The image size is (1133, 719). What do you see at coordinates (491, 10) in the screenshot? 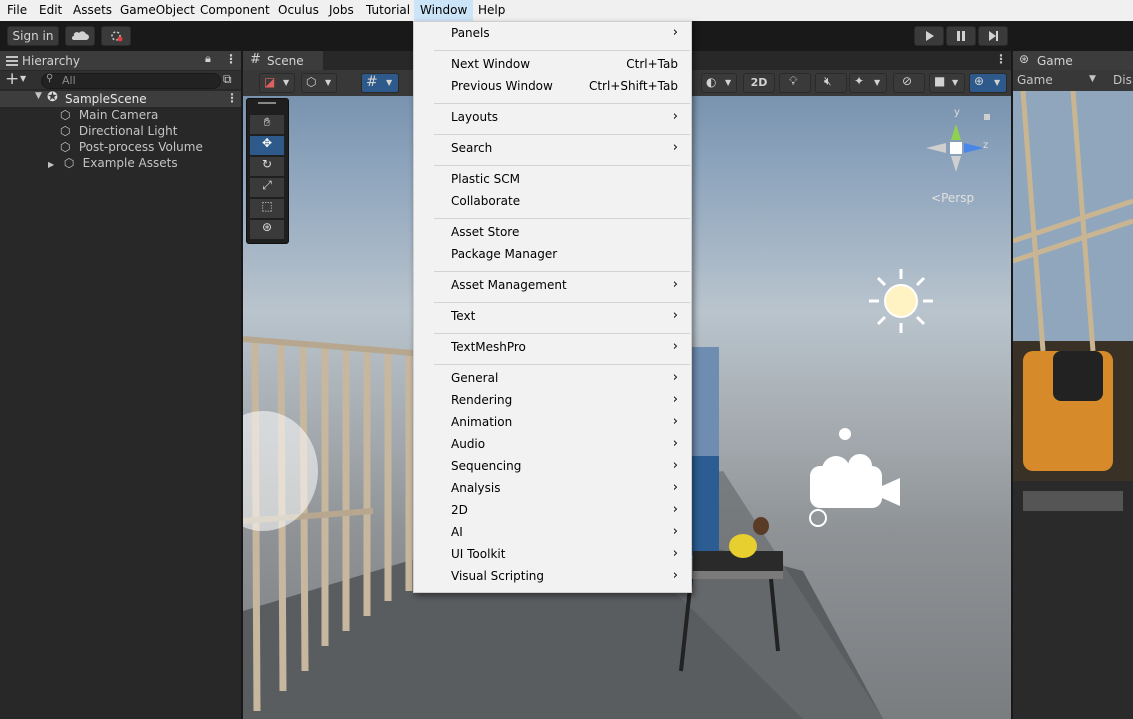
I see `menu-help: Help` at bounding box center [491, 10].